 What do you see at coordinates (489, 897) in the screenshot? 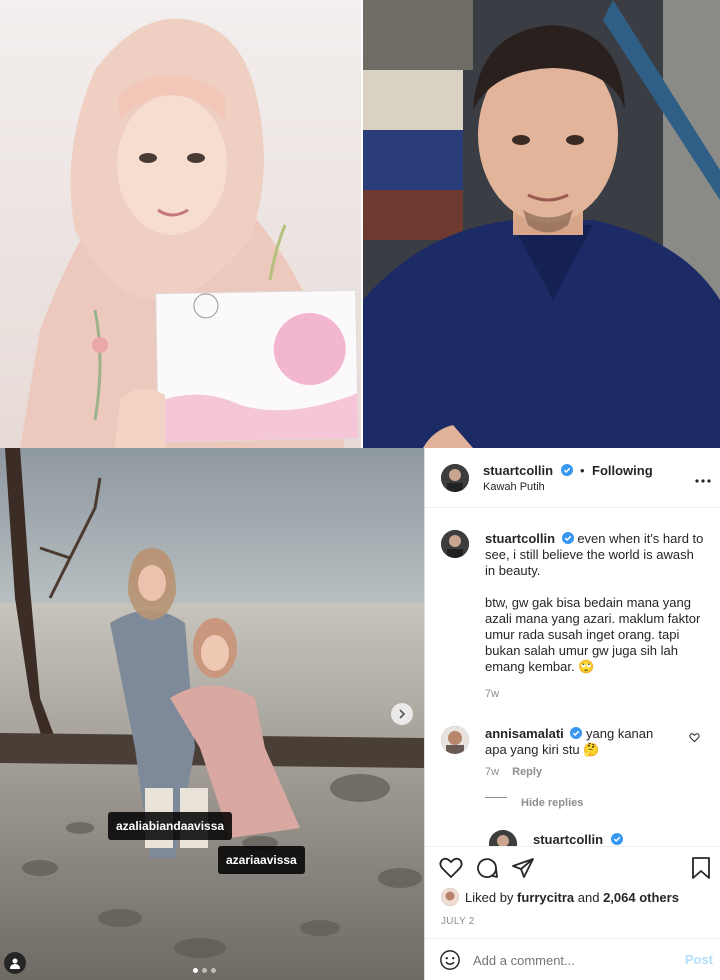
I see `liked-by-prefix: Liked by` at bounding box center [489, 897].